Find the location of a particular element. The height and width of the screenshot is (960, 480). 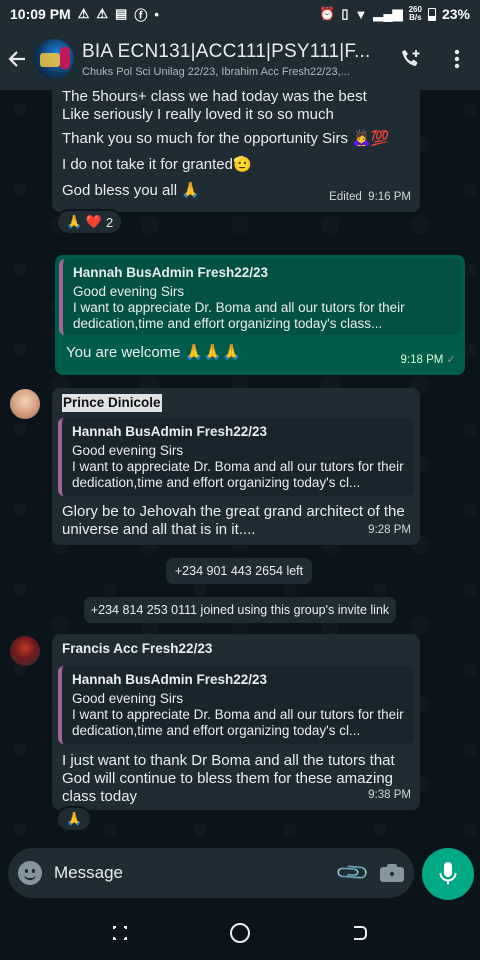

more-vertical-icon is located at coordinates (457, 59).